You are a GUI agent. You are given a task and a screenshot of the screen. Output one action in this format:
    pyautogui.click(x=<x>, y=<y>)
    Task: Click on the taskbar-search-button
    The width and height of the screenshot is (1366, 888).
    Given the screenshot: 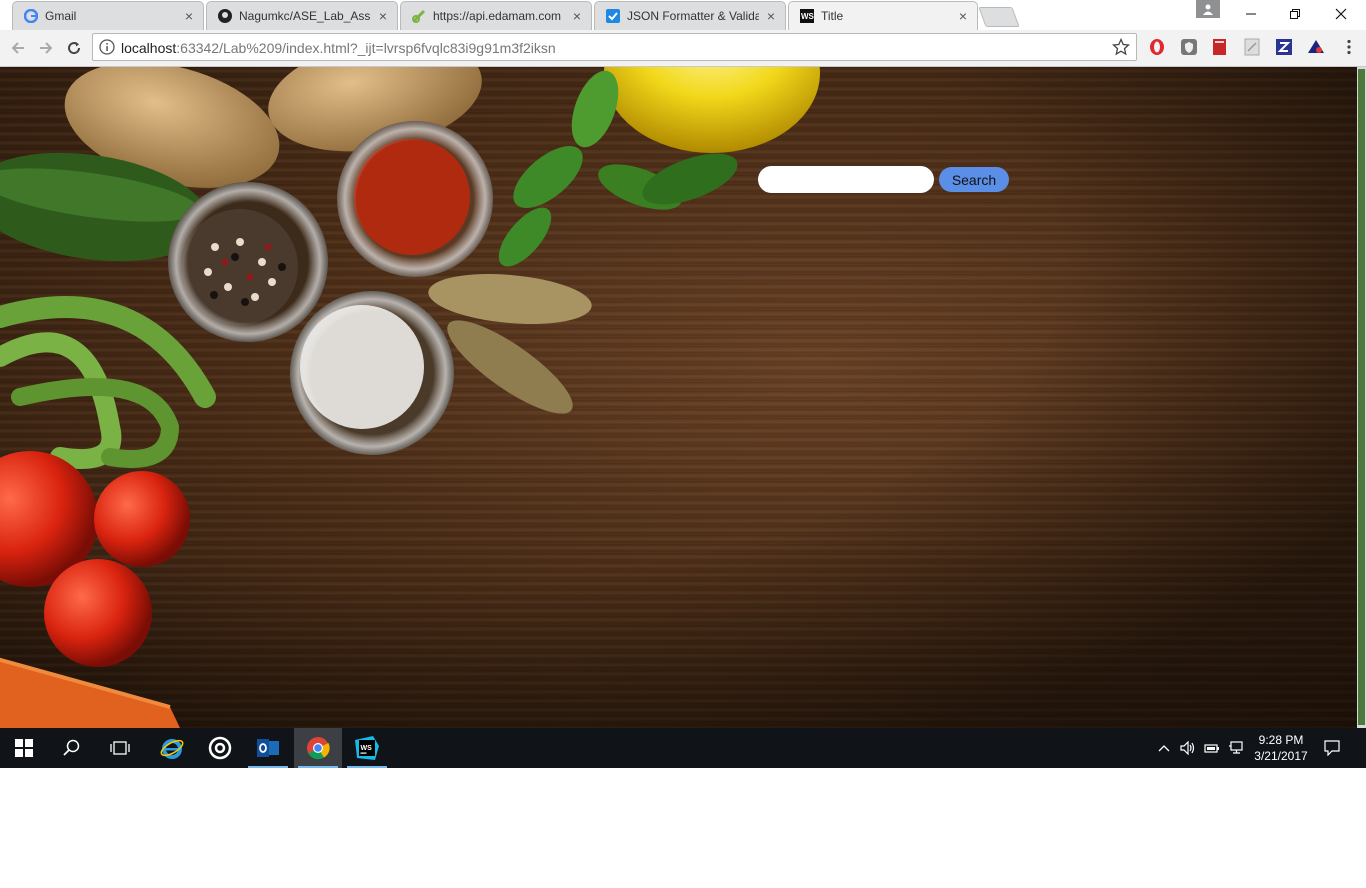 What is the action you would take?
    pyautogui.click(x=72, y=748)
    